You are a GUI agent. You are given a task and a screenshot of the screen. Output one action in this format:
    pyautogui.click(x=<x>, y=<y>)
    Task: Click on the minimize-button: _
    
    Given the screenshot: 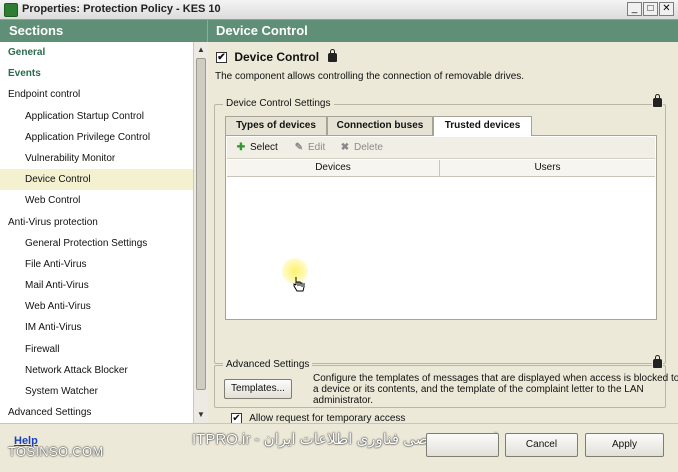 What is the action you would take?
    pyautogui.click(x=634, y=9)
    